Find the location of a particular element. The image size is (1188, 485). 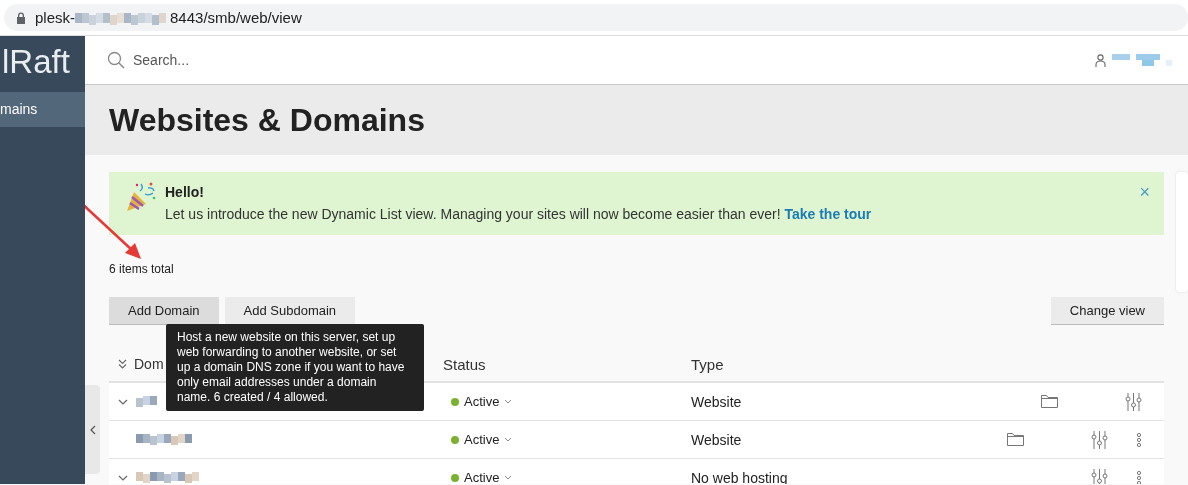

url-text: plesk- is located at coordinates (55, 17).